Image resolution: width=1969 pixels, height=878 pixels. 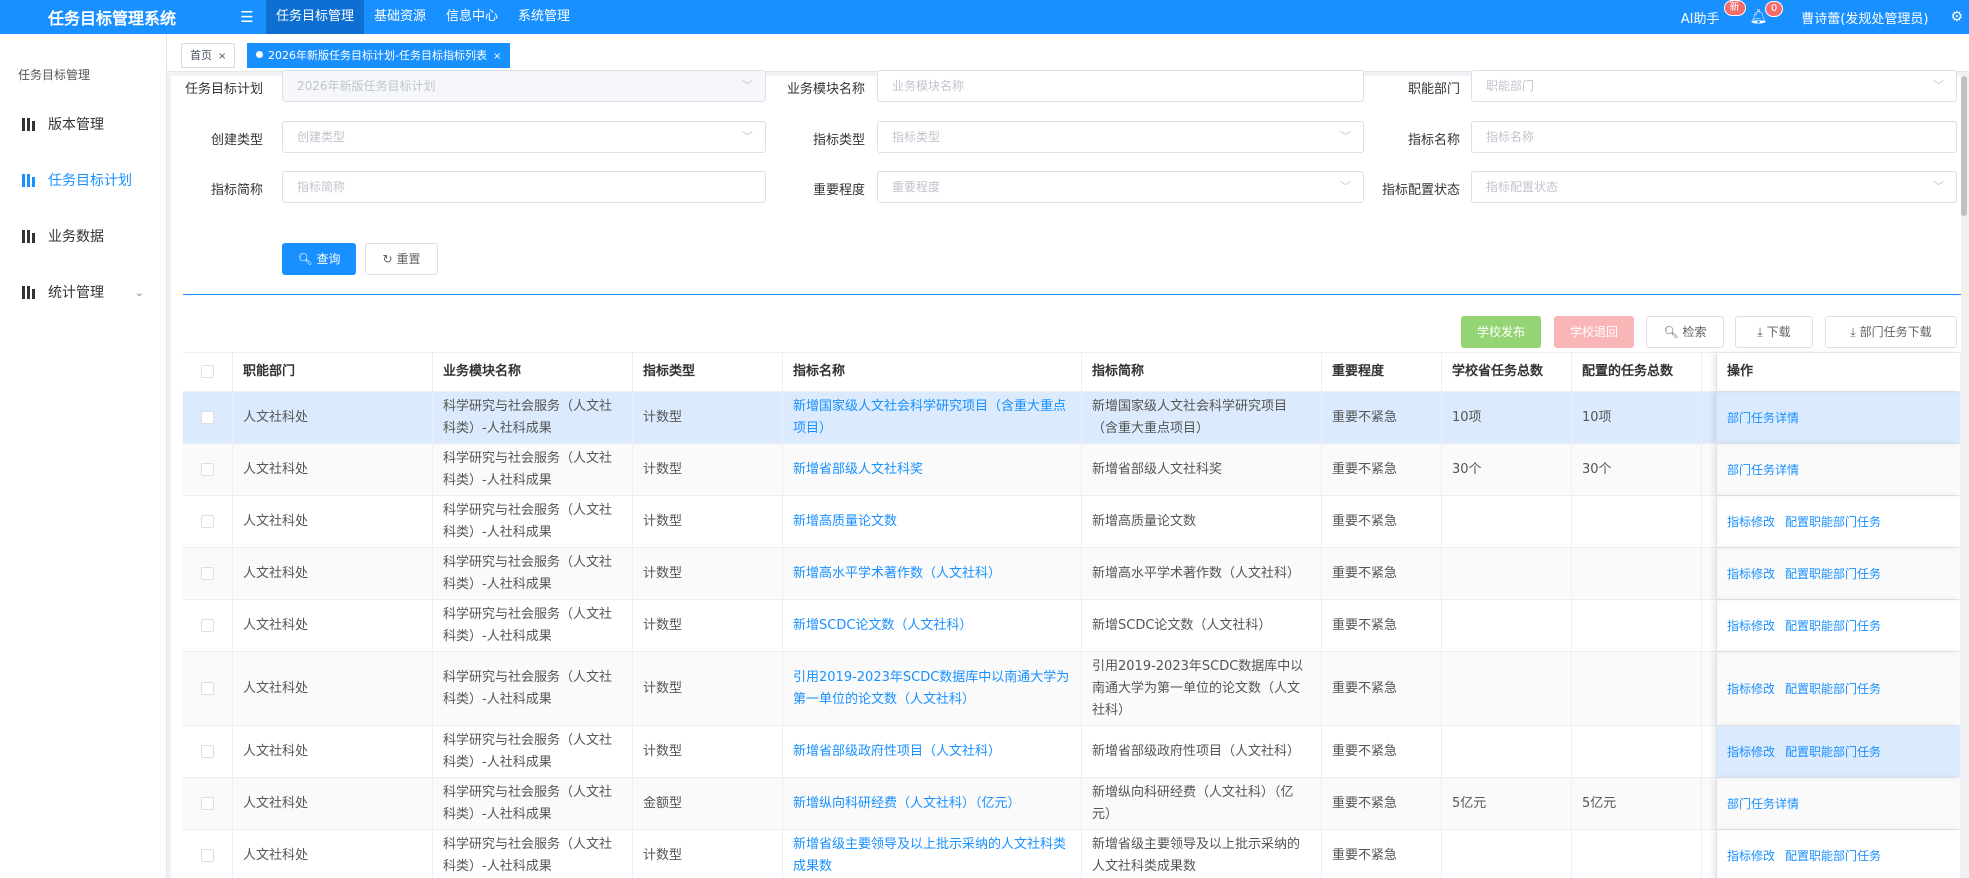 What do you see at coordinates (1594, 332) in the screenshot?
I see `school-return-button: 学校退回` at bounding box center [1594, 332].